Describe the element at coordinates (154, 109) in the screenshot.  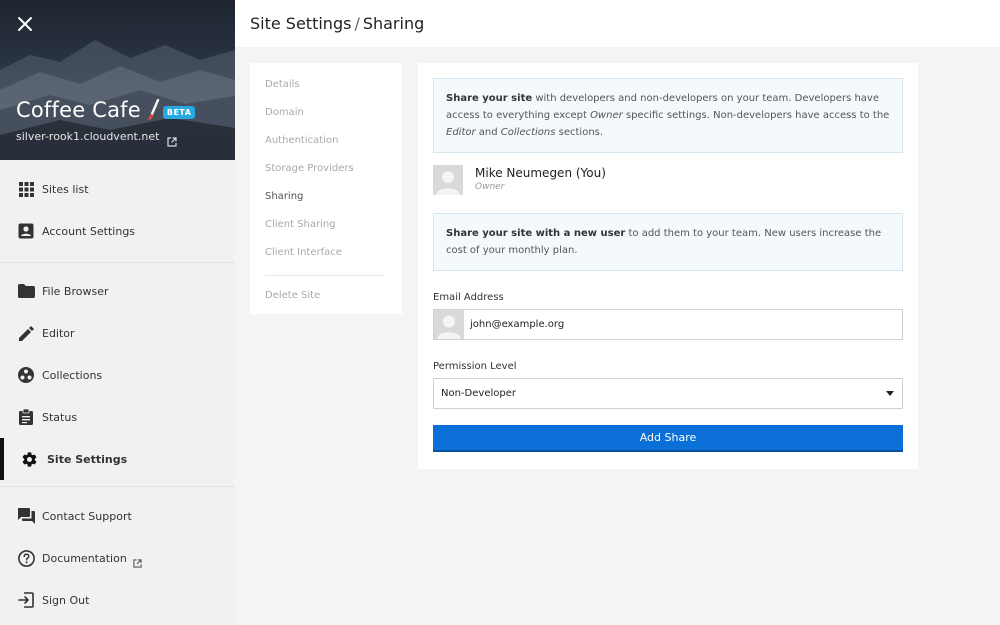
I see `paintbrush-icon` at that location.